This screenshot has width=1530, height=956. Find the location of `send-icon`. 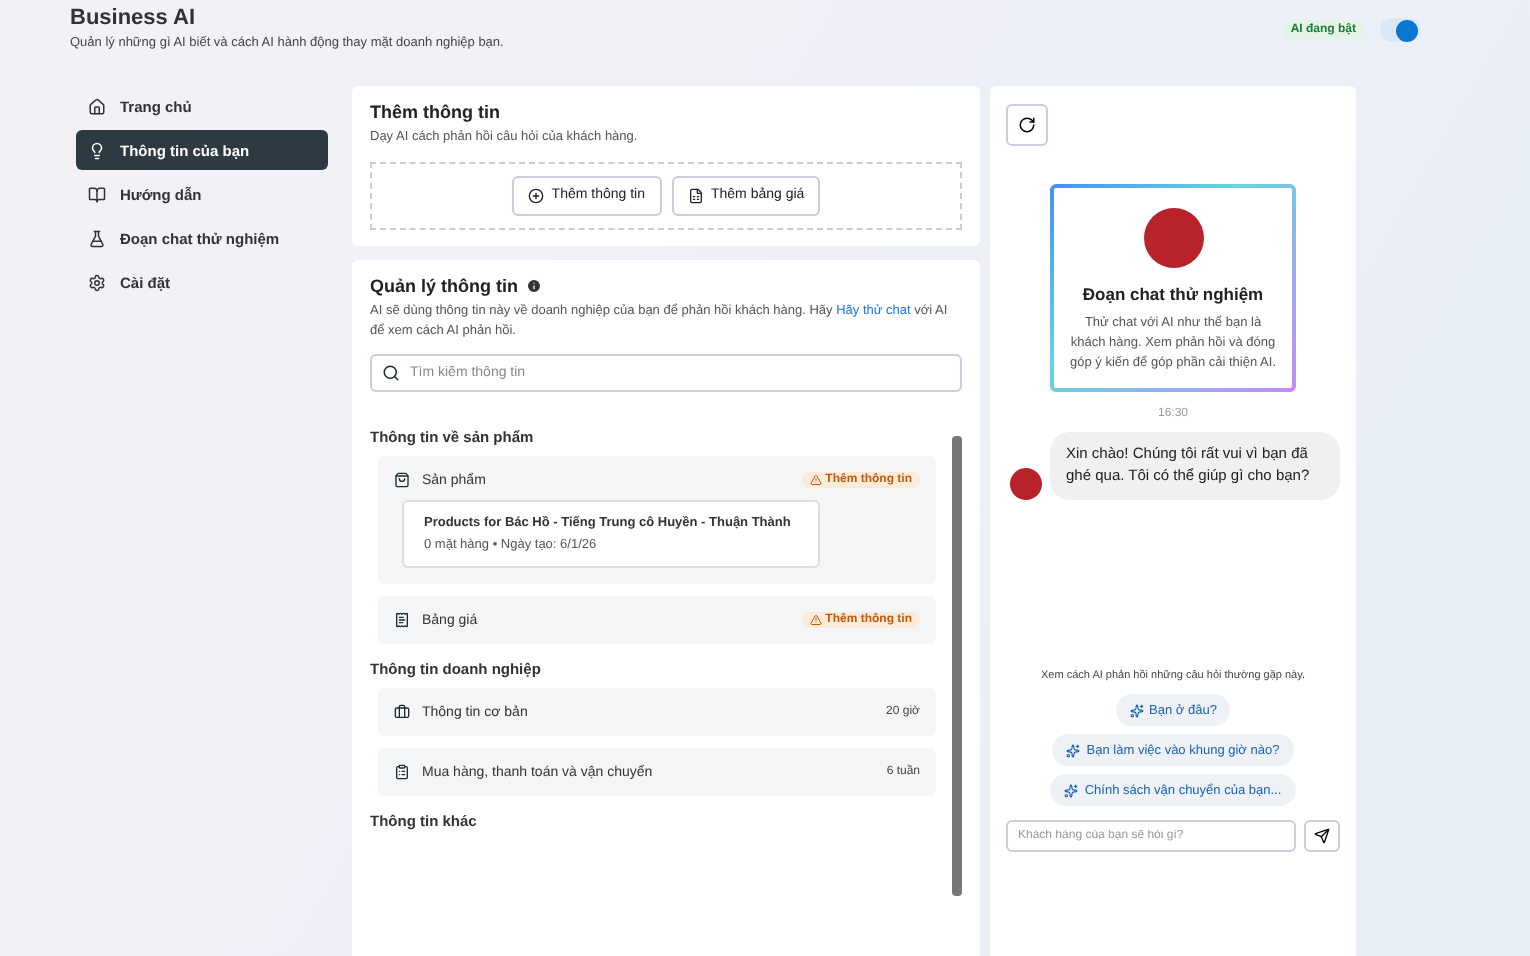

send-icon is located at coordinates (1322, 836).